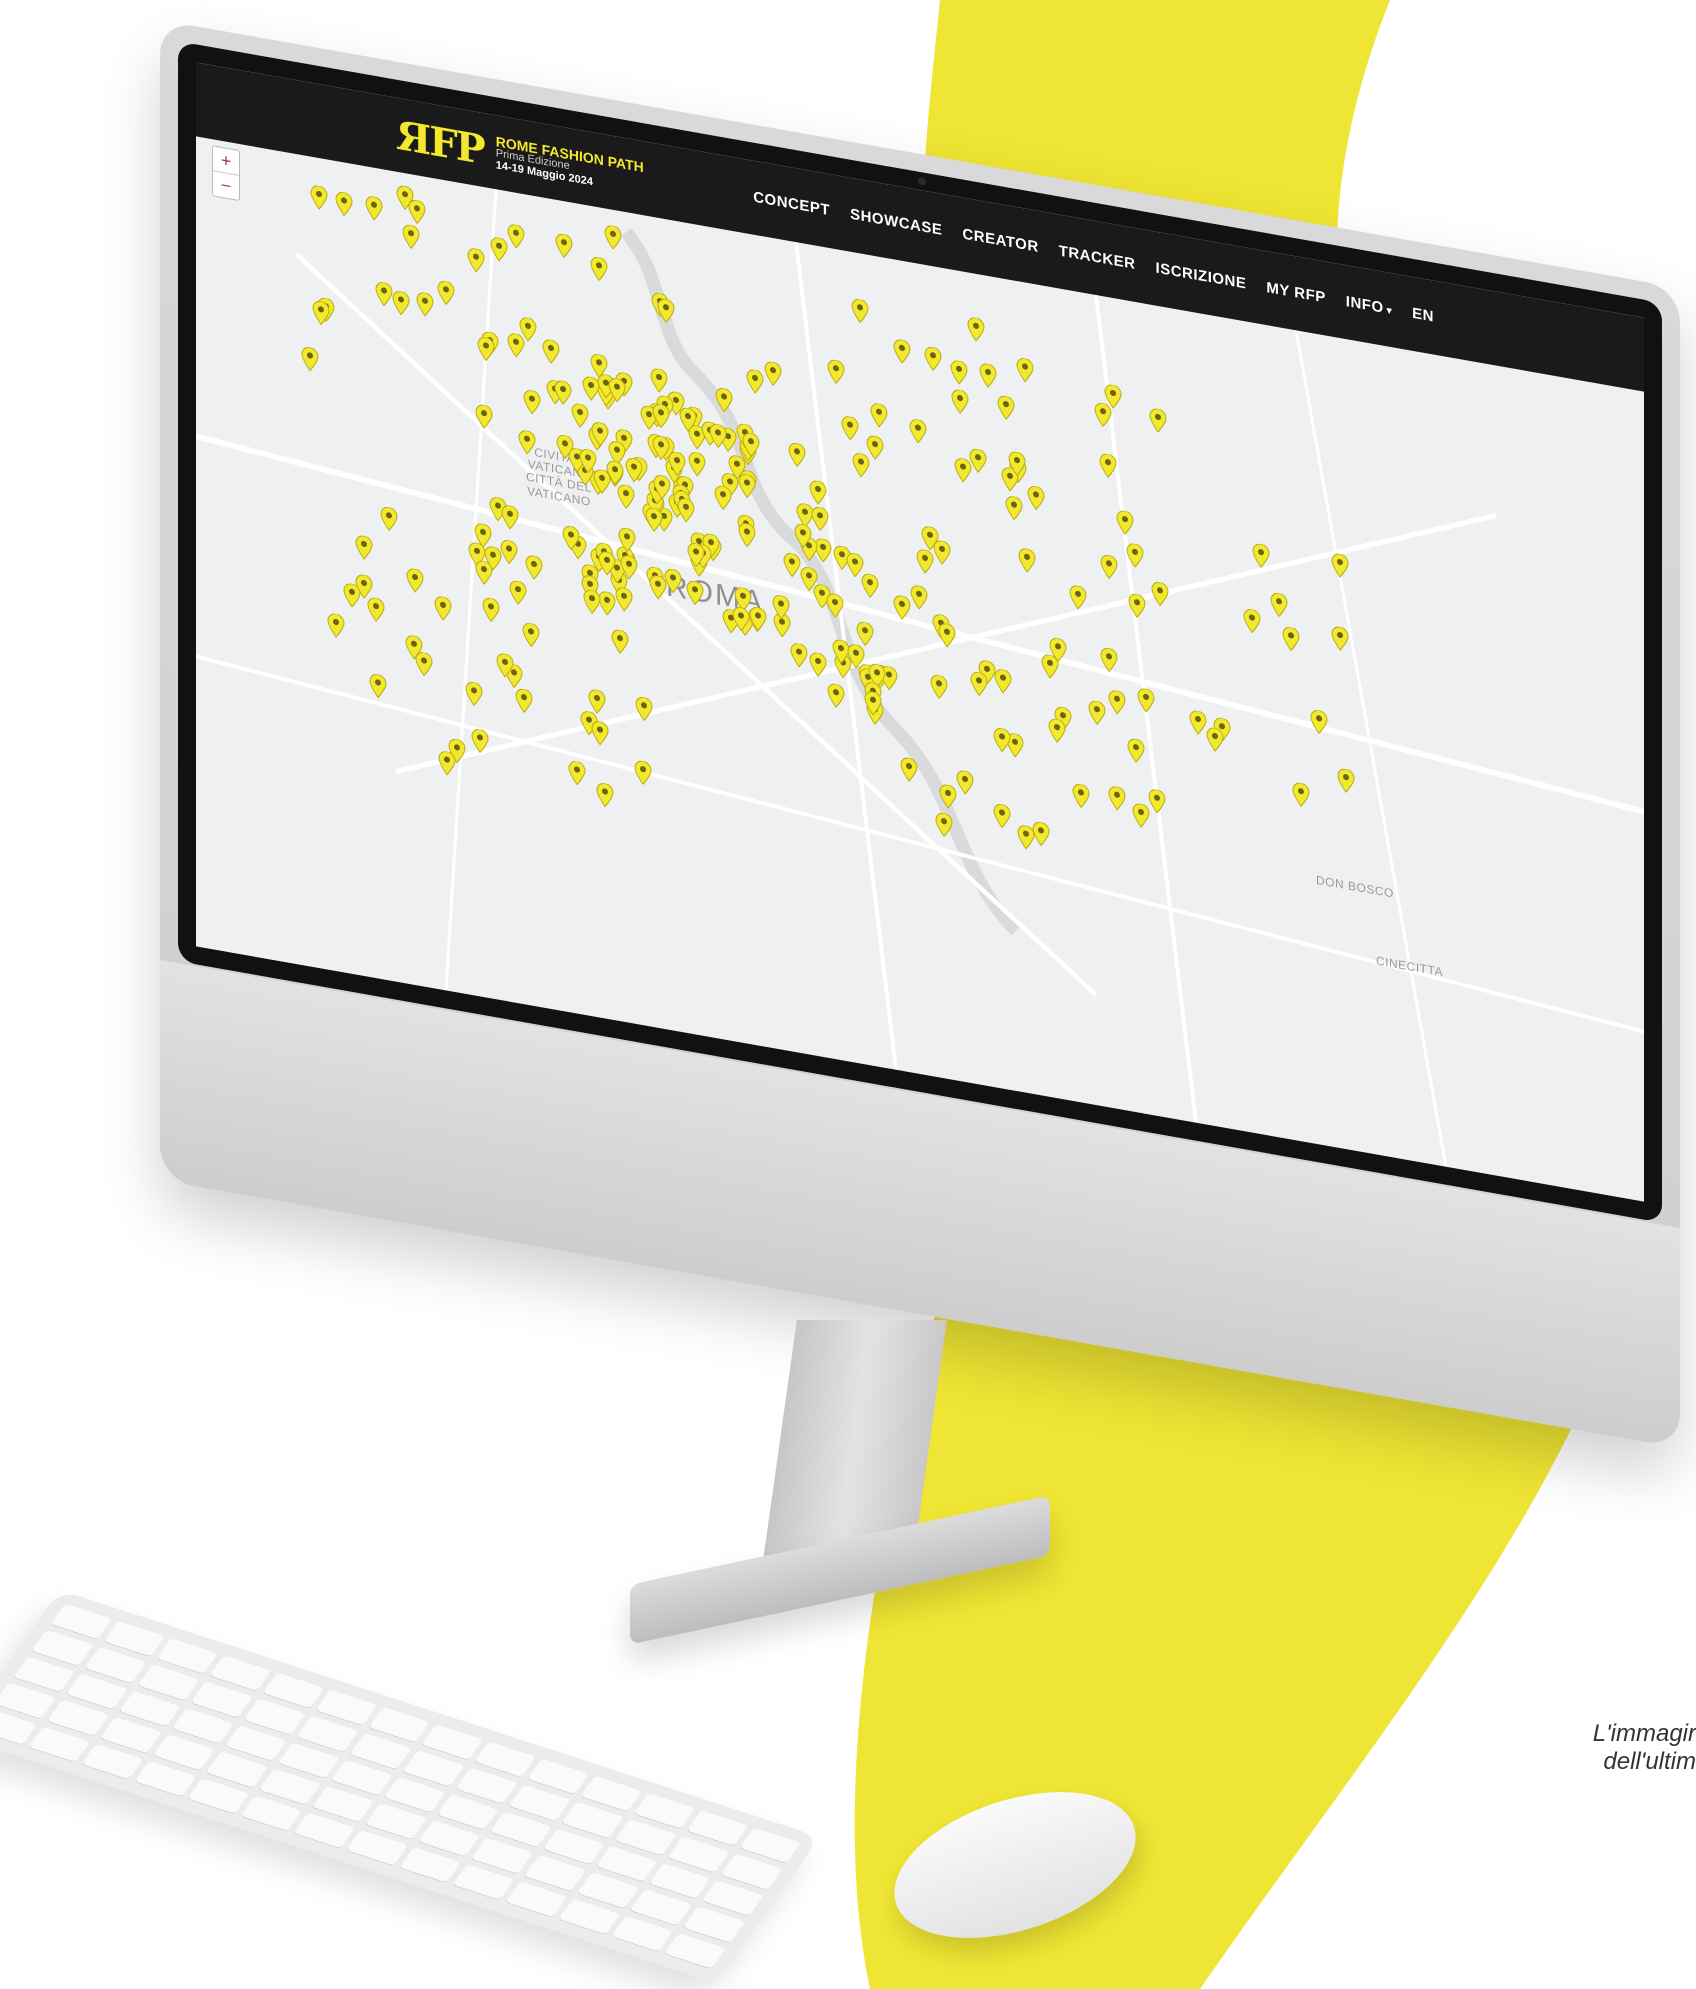  What do you see at coordinates (791, 204) in the screenshot?
I see `nav-concept: CONCEPT` at bounding box center [791, 204].